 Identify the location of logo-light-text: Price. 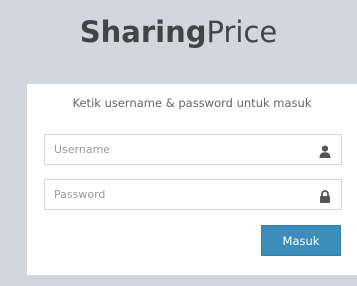
(242, 32).